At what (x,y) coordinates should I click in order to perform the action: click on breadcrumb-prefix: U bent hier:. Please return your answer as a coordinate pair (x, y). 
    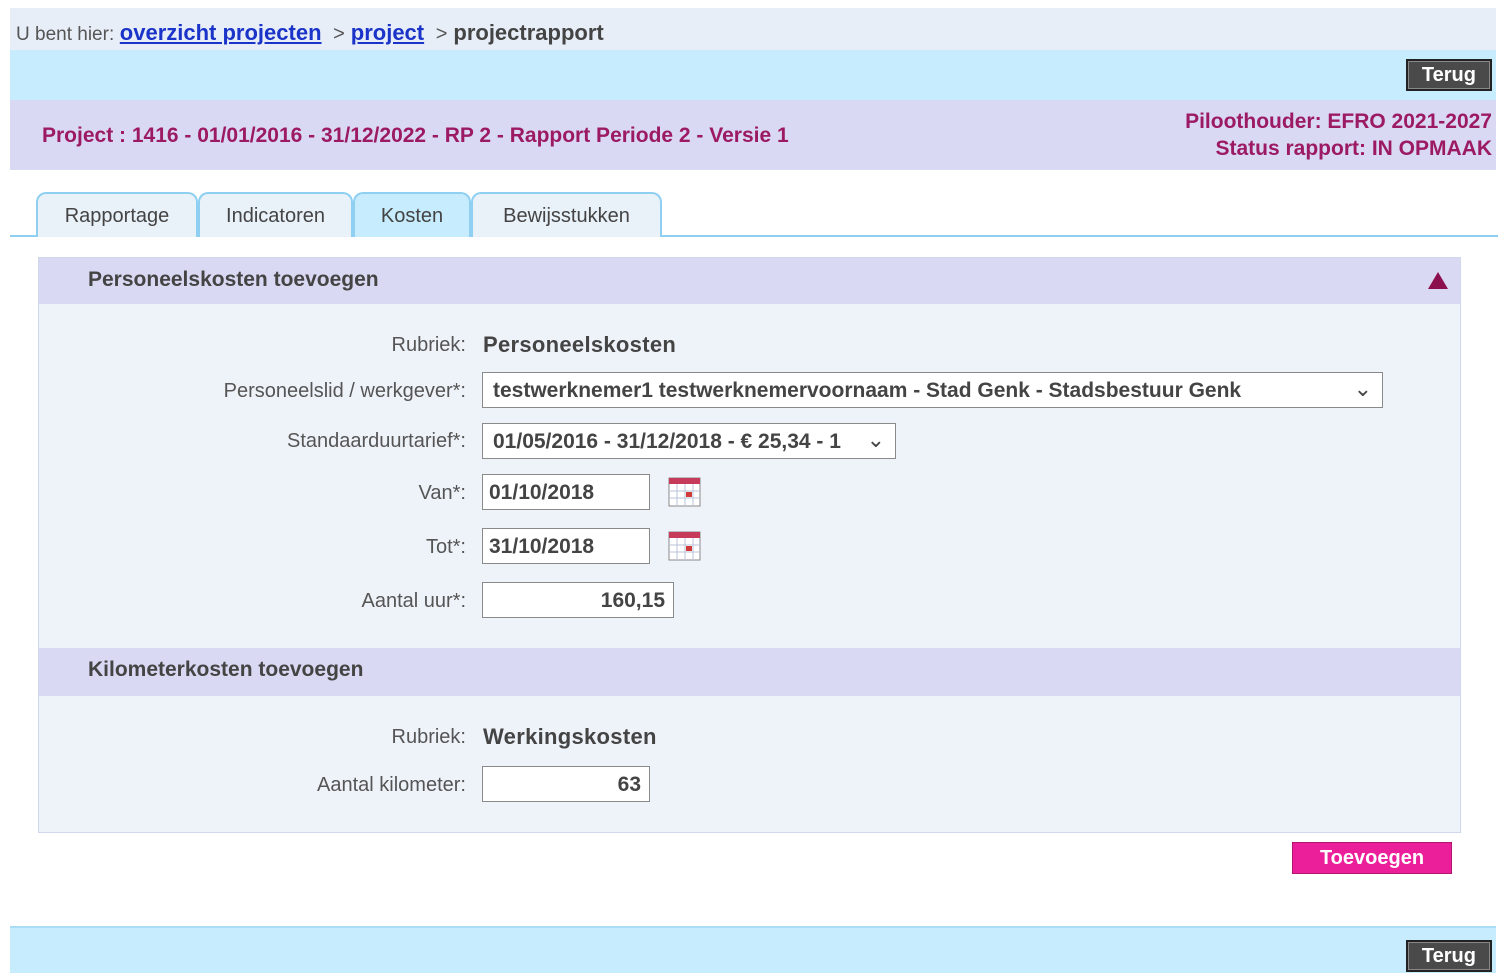
    Looking at the image, I should click on (65, 34).